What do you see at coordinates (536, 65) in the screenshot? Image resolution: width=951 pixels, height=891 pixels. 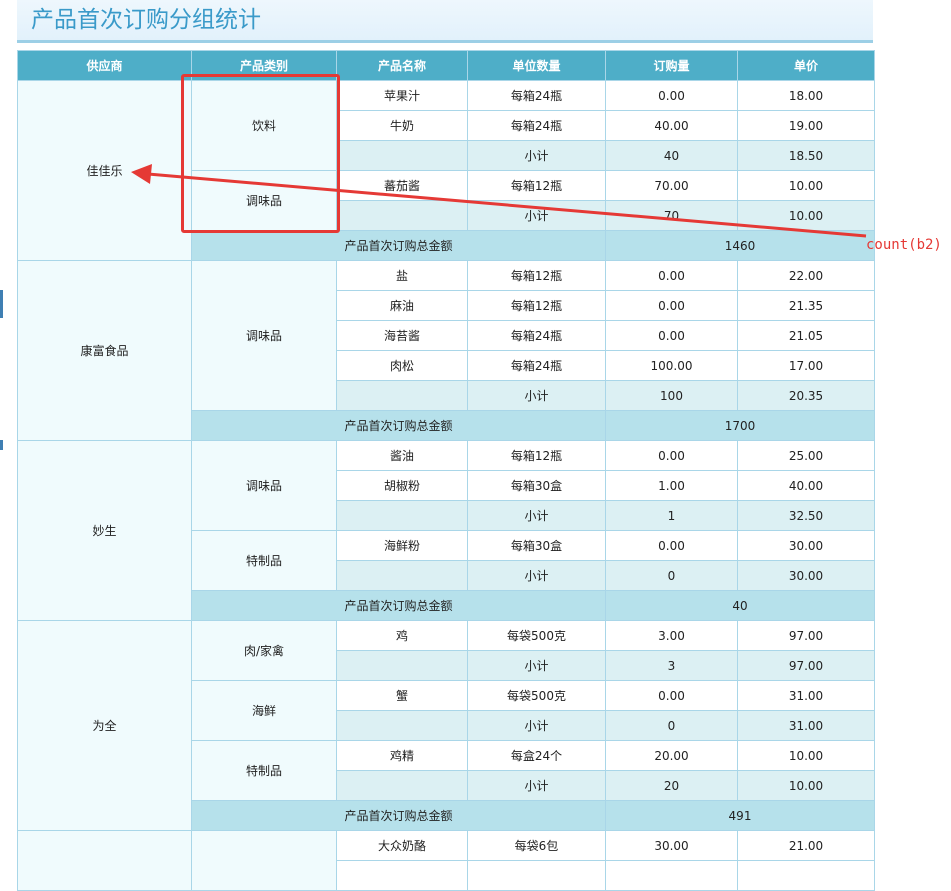 I see `header-unit: 单位数量` at bounding box center [536, 65].